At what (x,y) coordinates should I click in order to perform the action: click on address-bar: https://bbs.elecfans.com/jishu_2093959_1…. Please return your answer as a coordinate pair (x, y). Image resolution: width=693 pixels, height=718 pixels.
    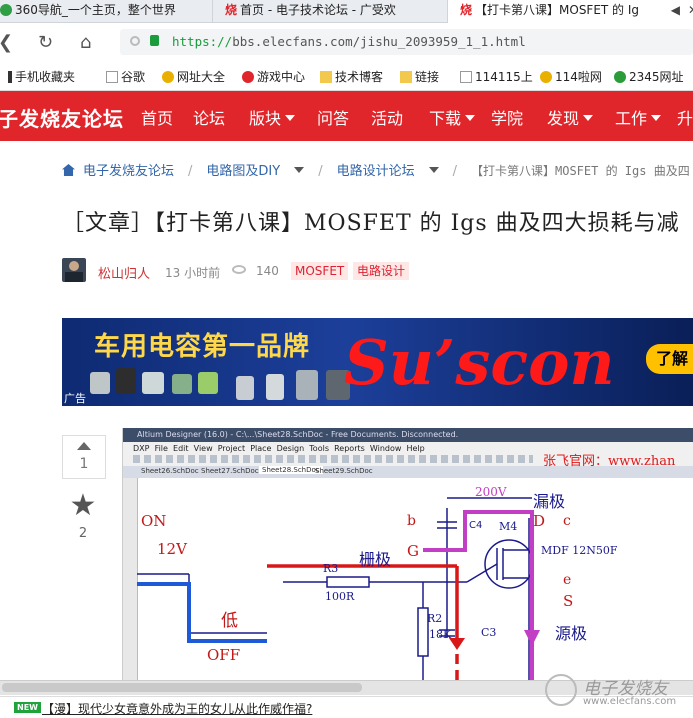
    Looking at the image, I should click on (406, 42).